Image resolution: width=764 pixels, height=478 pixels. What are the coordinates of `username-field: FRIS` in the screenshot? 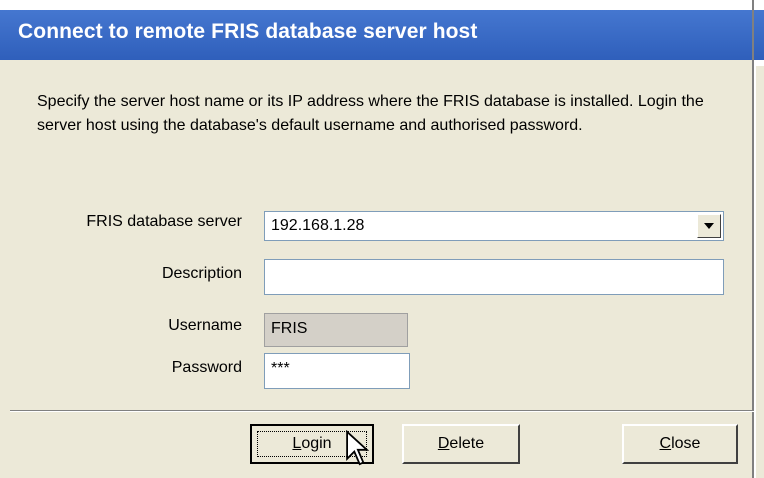 It's located at (336, 330).